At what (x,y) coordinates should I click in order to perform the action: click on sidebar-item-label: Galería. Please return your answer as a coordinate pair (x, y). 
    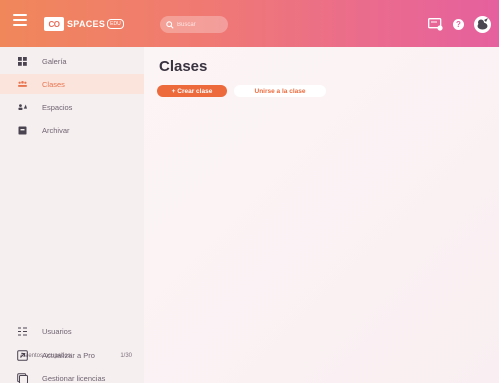
    Looking at the image, I should click on (54, 61).